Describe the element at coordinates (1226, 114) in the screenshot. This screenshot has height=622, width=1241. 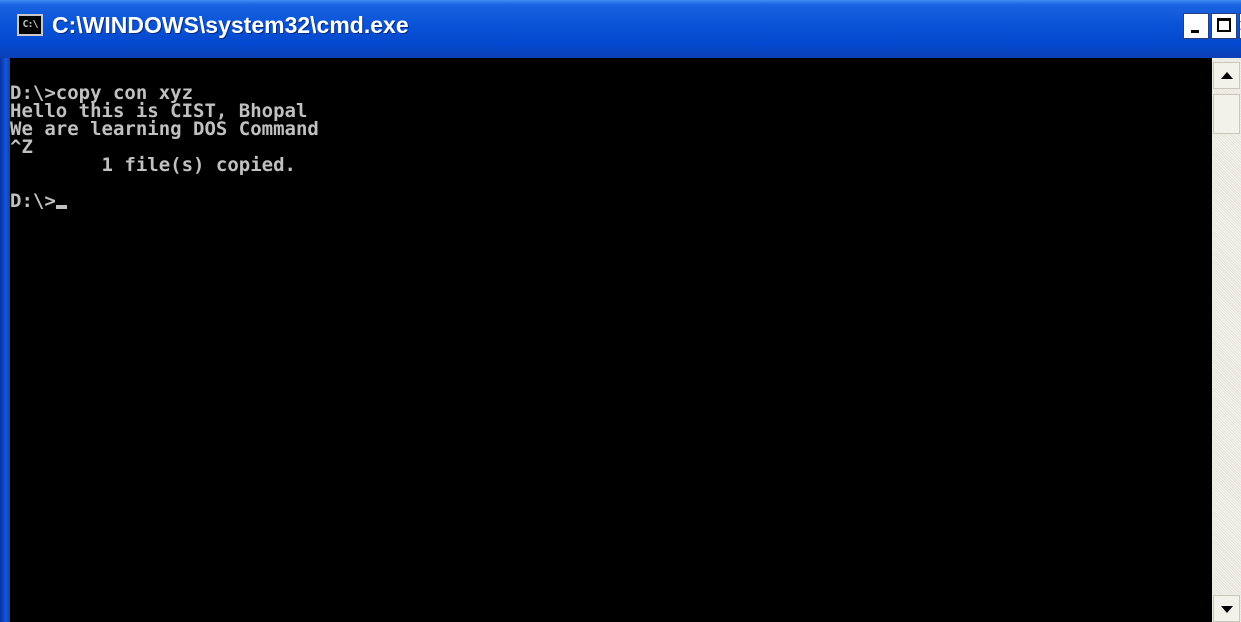
I see `scrollbar-thumb` at that location.